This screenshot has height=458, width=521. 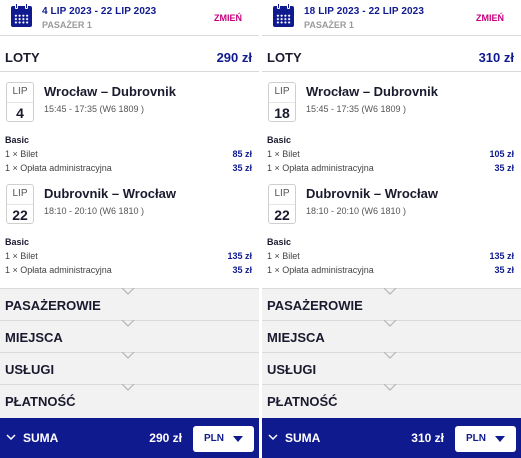 I want to click on passenger-count: PASAŻER 1, so click(x=67, y=25).